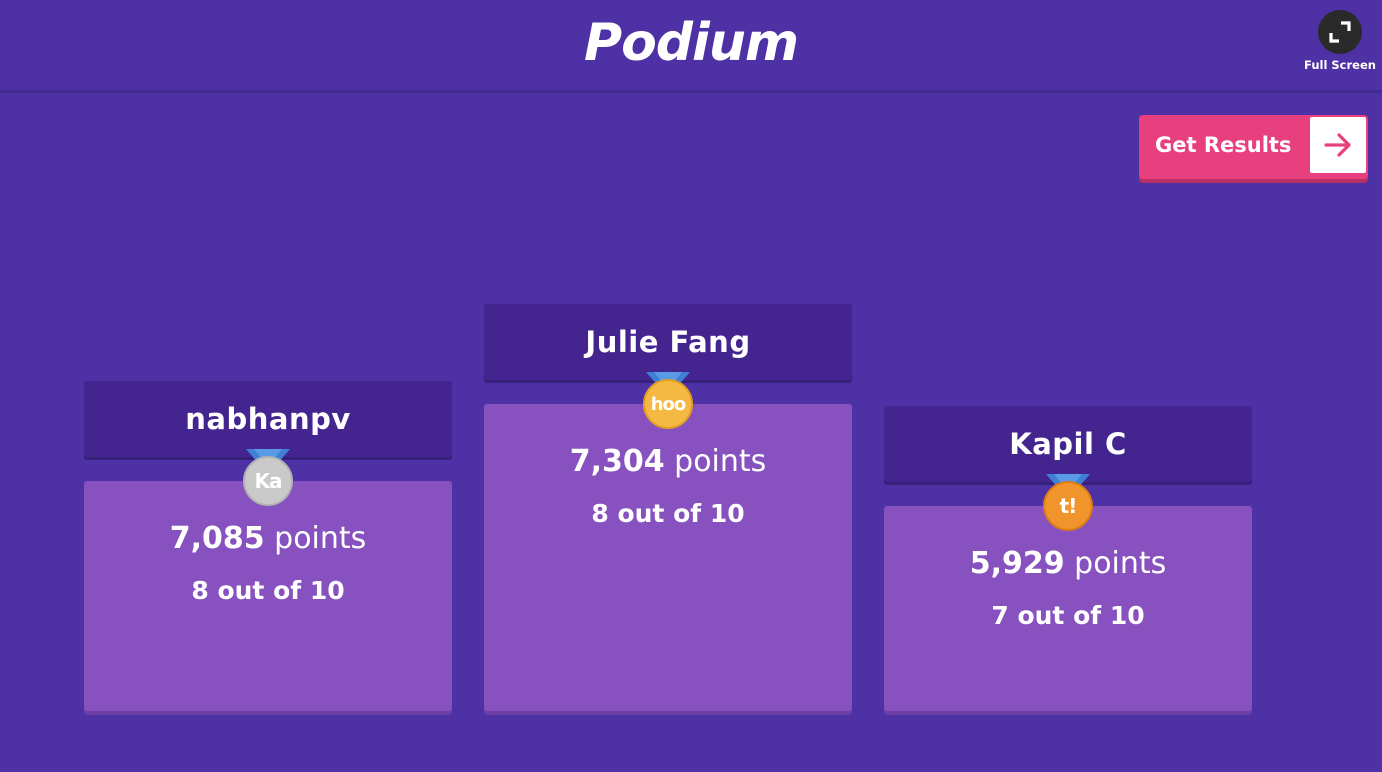 The image size is (1382, 772). What do you see at coordinates (1340, 32) in the screenshot?
I see `fullscreen-icon` at bounding box center [1340, 32].